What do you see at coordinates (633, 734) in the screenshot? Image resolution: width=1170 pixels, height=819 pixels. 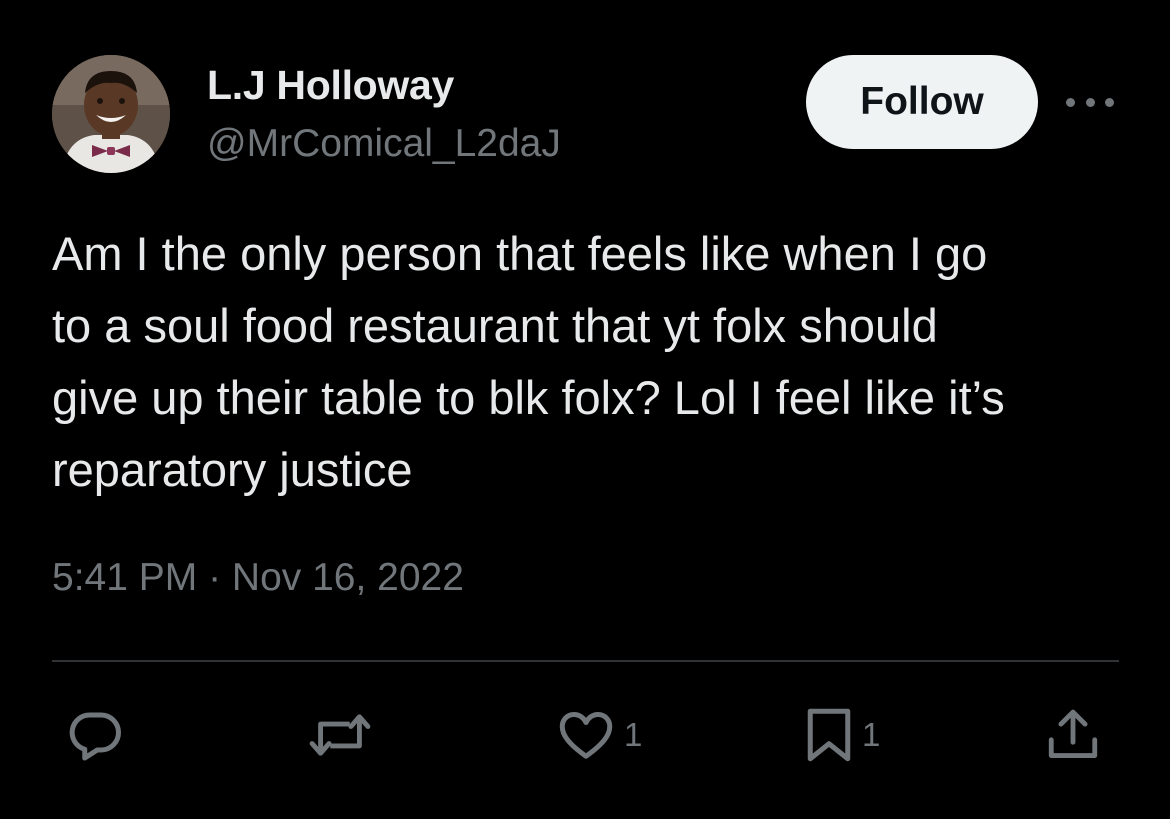 I see `like-count: 1` at bounding box center [633, 734].